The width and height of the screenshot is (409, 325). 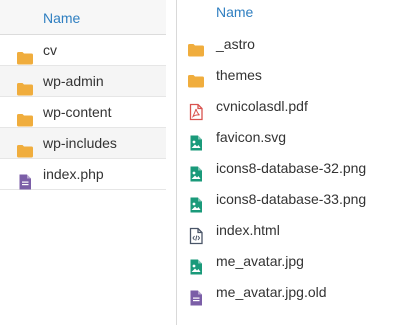 What do you see at coordinates (192, 233) in the screenshot?
I see `code-file-icon` at bounding box center [192, 233].